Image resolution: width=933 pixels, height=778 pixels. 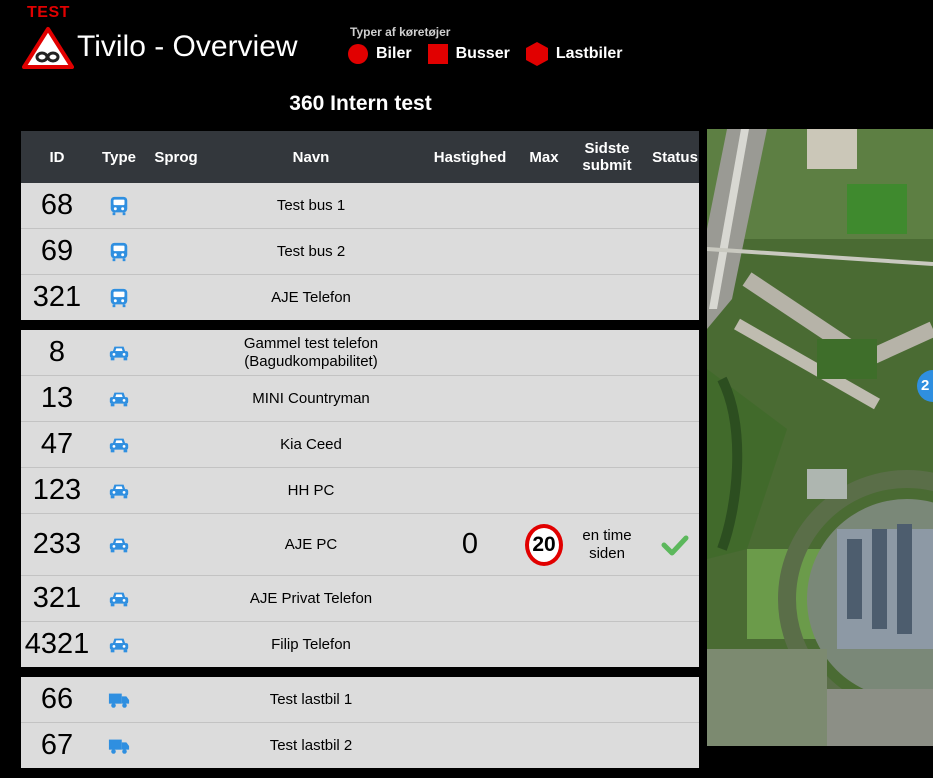 I want to click on column-header-type: Type, so click(x=119, y=157).